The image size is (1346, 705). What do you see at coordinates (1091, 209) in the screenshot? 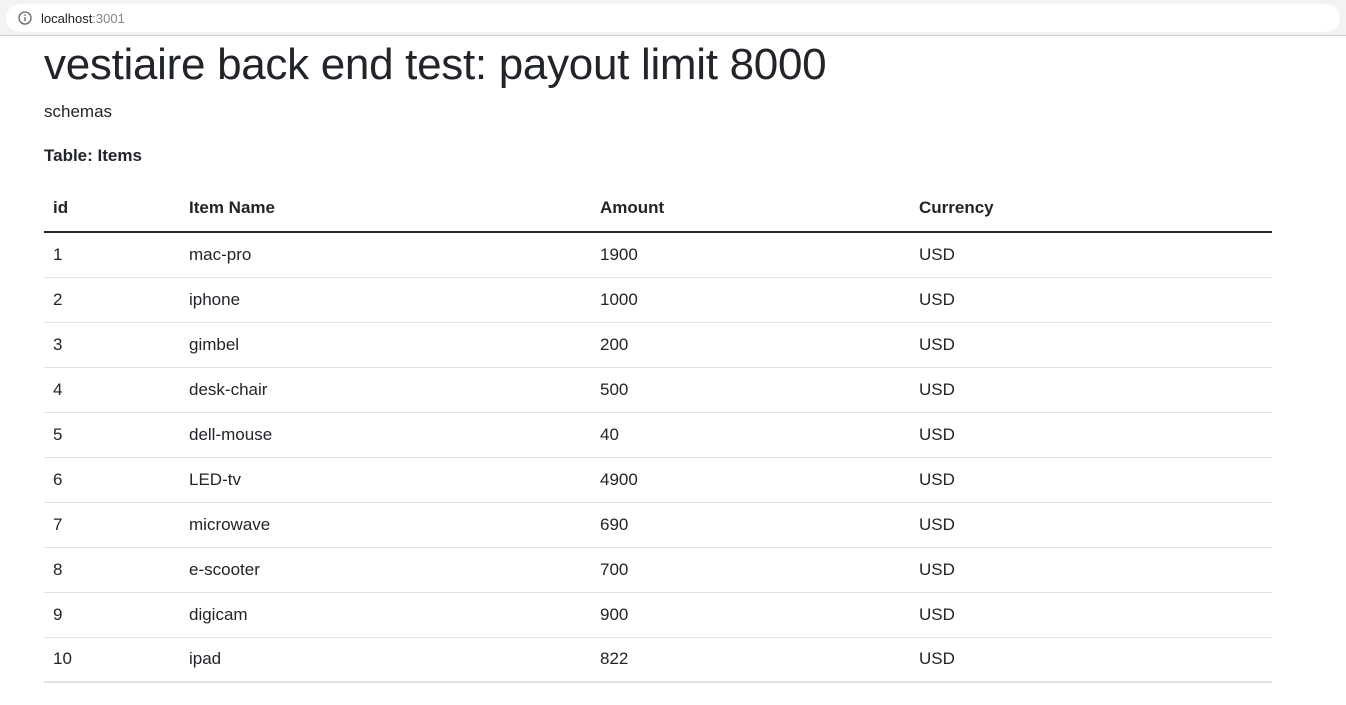
I see `column-header-currency: Currency` at bounding box center [1091, 209].